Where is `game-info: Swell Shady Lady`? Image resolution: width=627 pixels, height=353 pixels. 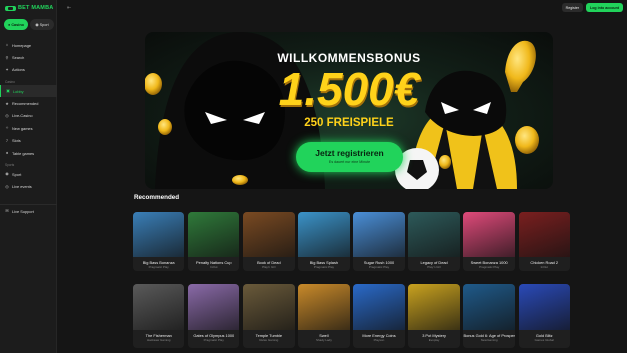 game-info: Swell Shady Lady is located at coordinates (324, 339).